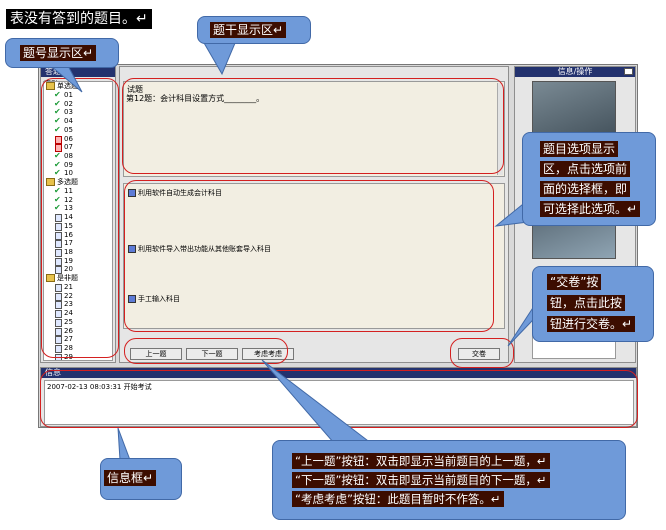  What do you see at coordinates (68, 155) in the screenshot?
I see `tree-item-label: 08` at bounding box center [68, 155].